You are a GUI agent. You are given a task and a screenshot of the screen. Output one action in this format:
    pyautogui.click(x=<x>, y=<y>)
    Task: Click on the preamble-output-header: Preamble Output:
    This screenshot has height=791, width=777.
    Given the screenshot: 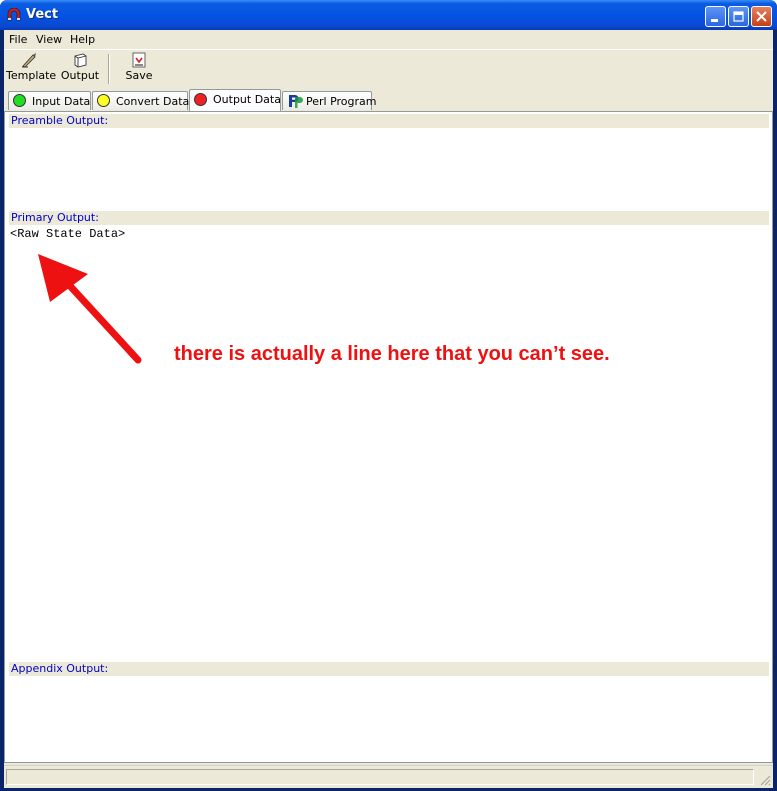 What is the action you would take?
    pyautogui.click(x=389, y=121)
    